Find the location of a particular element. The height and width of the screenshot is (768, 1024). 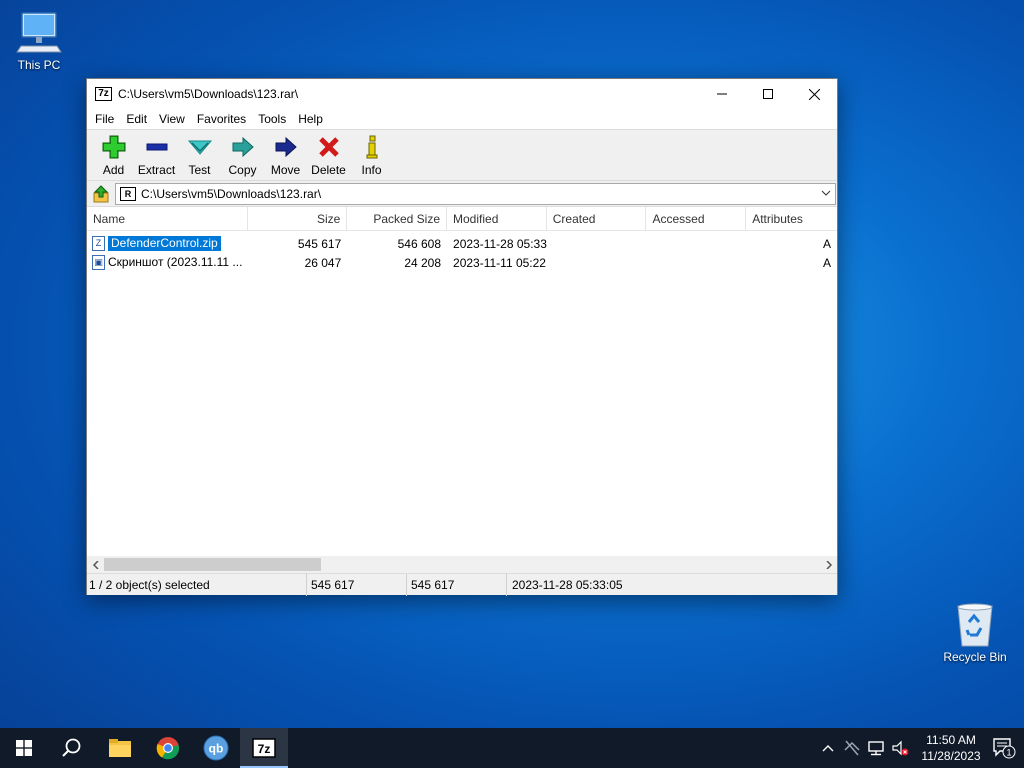

info-button: Info is located at coordinates (371, 155).